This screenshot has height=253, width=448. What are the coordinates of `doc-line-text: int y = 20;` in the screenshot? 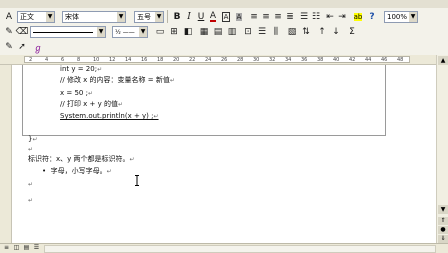 It's located at (79, 69).